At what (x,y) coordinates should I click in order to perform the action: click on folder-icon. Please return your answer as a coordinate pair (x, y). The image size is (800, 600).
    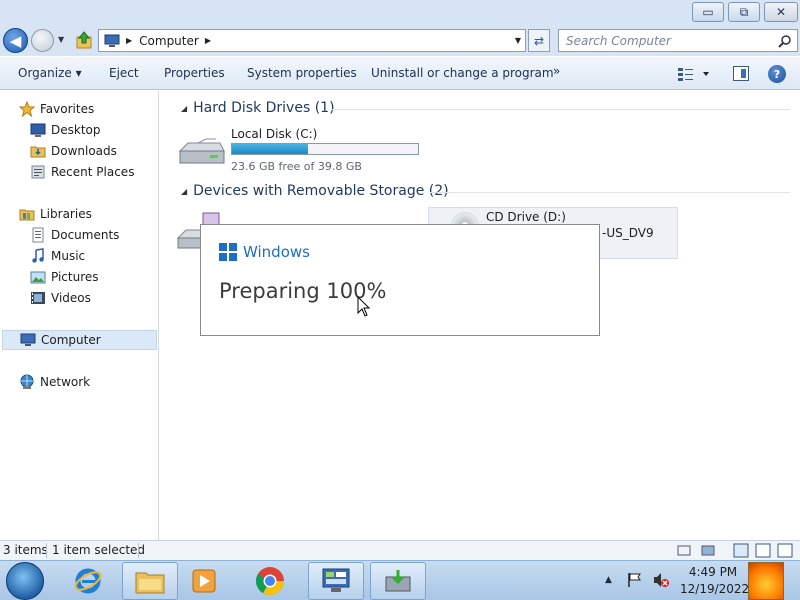
    Looking at the image, I should click on (150, 583).